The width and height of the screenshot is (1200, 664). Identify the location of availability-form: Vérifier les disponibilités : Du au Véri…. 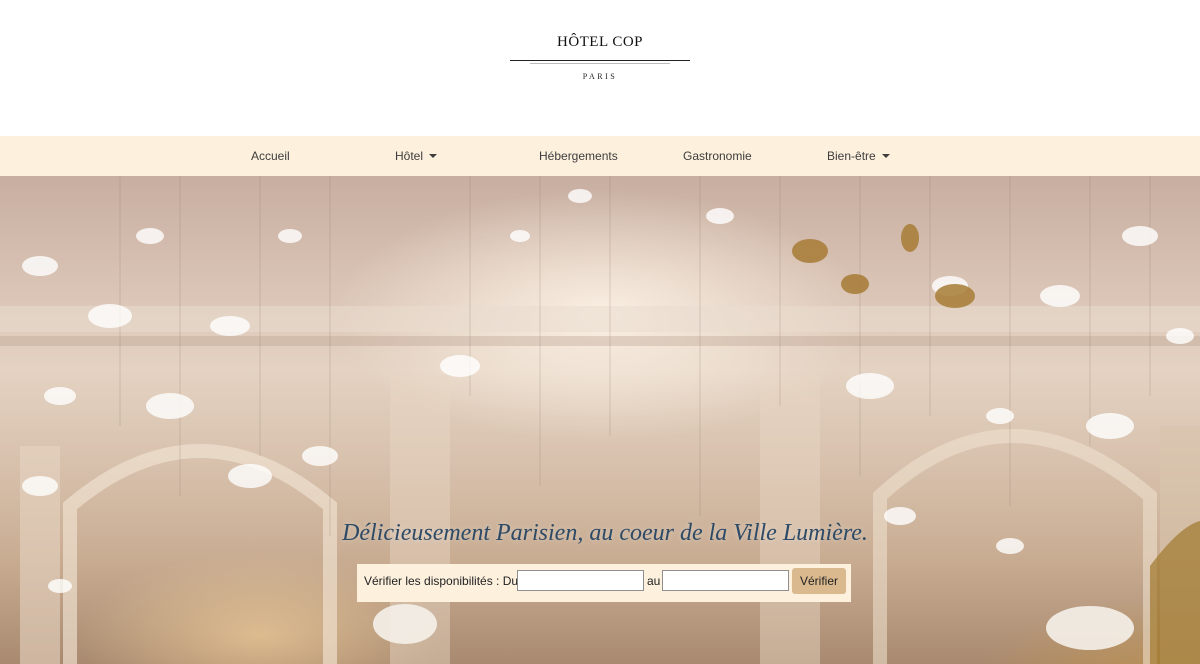
(604, 583).